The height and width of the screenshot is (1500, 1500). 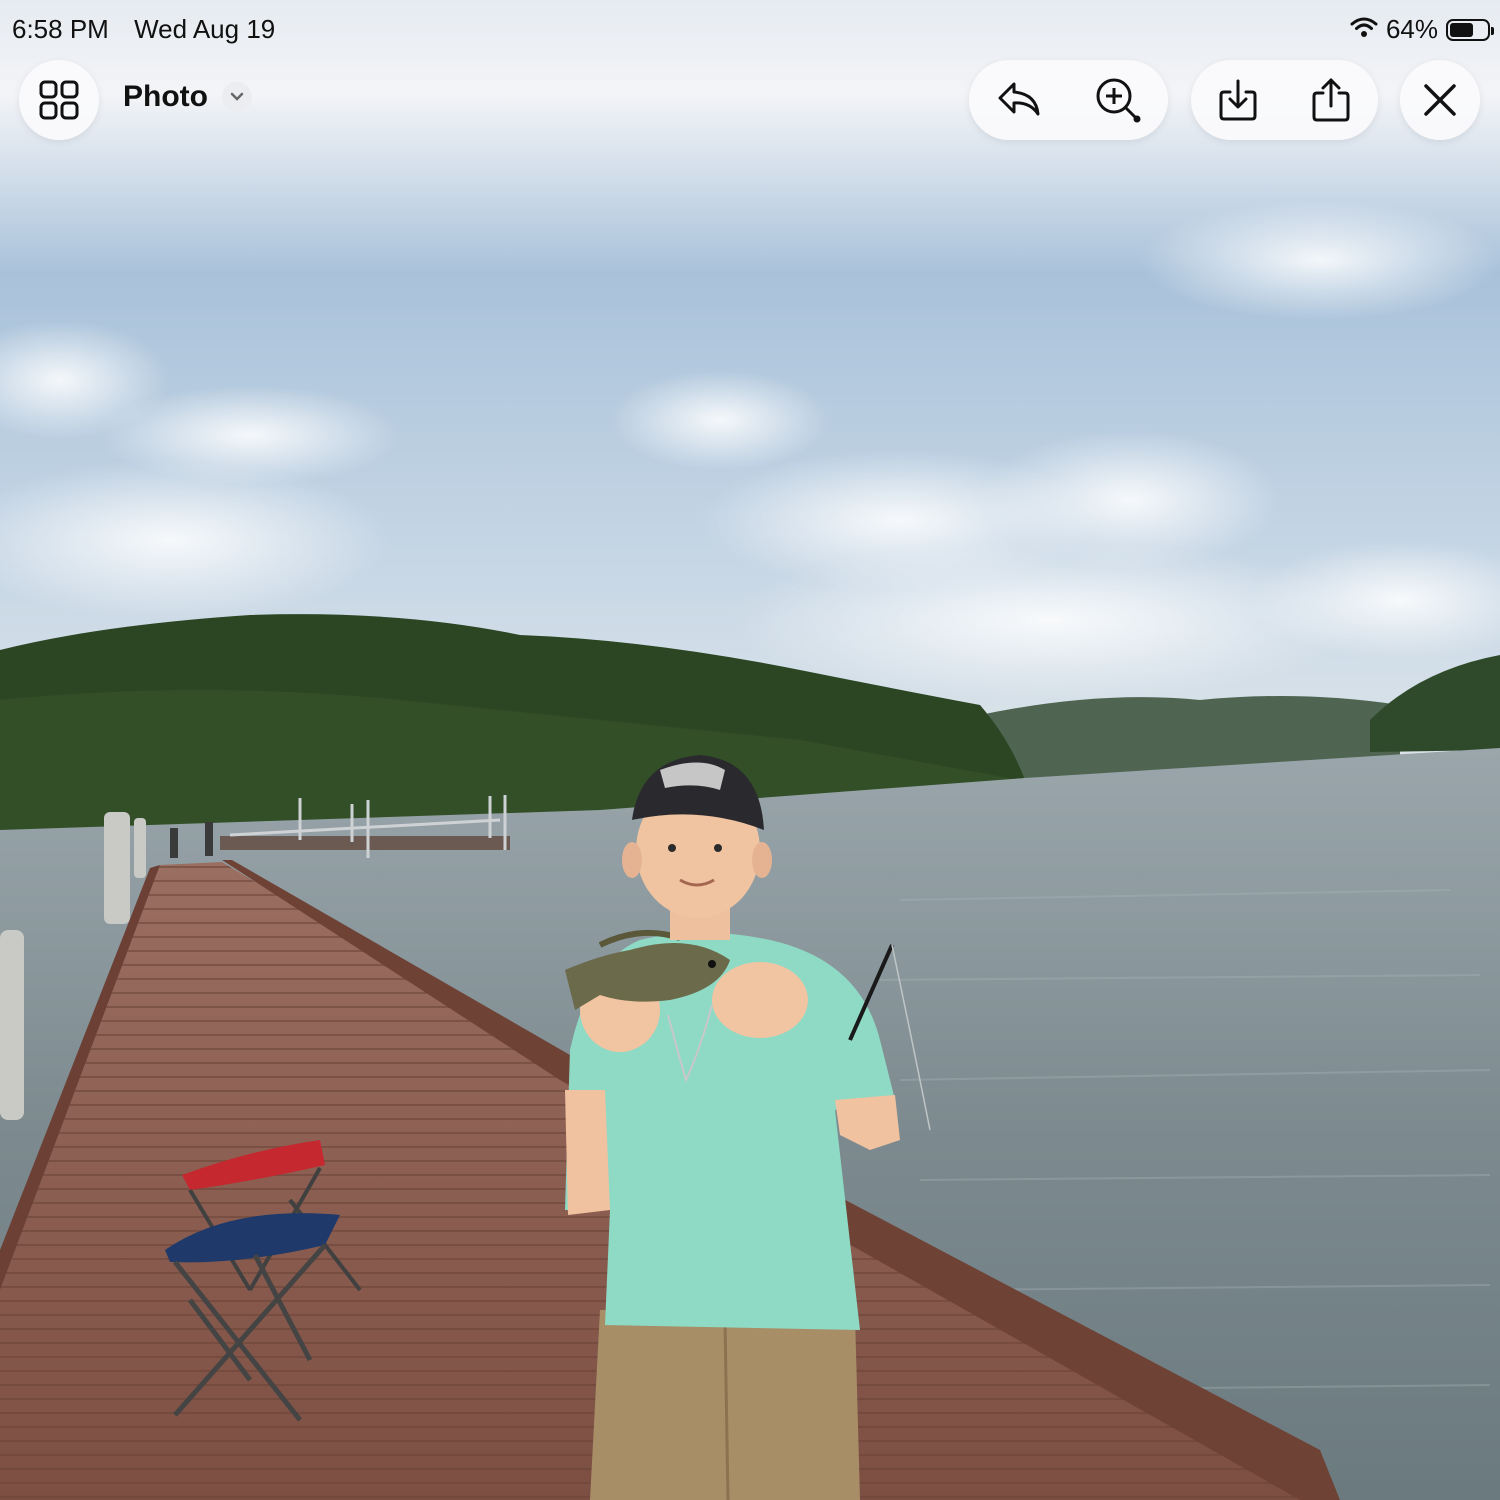 I want to click on title-menu: Photo, so click(x=187, y=97).